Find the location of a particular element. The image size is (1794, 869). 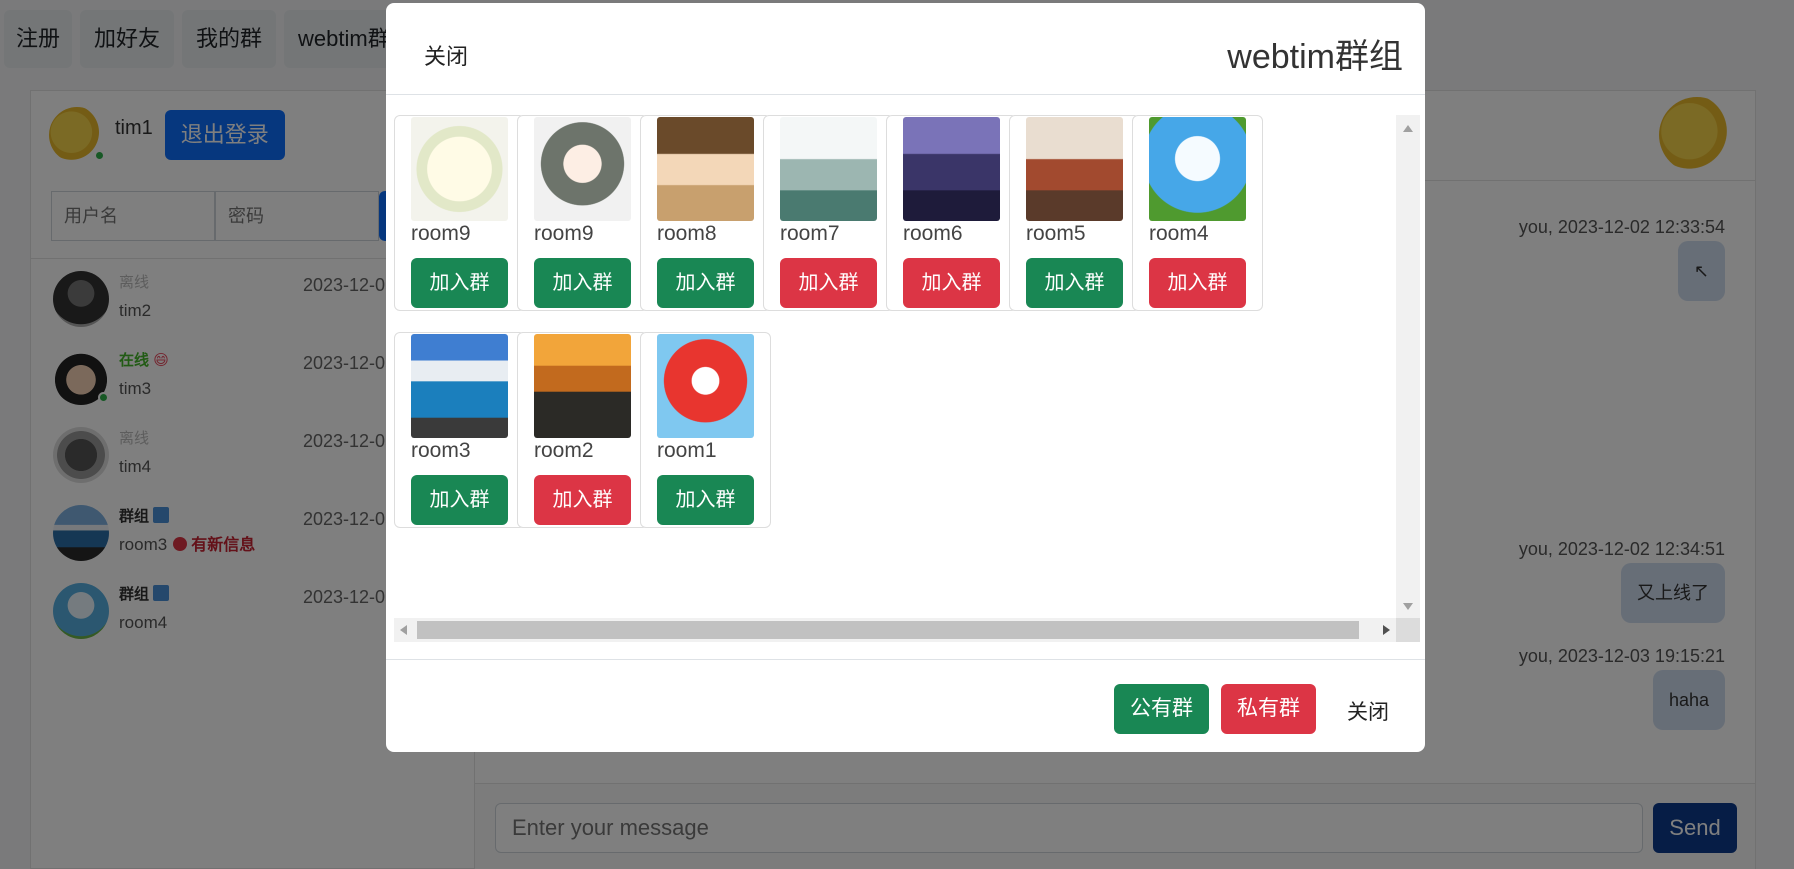

modal-header: 关闭 webtim群组 is located at coordinates (905, 49).